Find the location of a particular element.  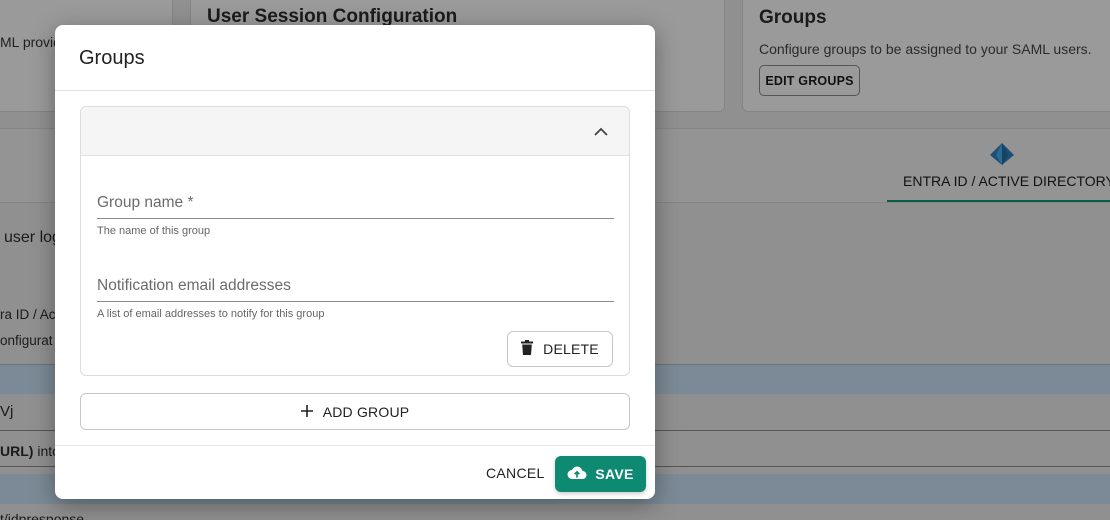

cancel-button: CANCEL is located at coordinates (515, 473).